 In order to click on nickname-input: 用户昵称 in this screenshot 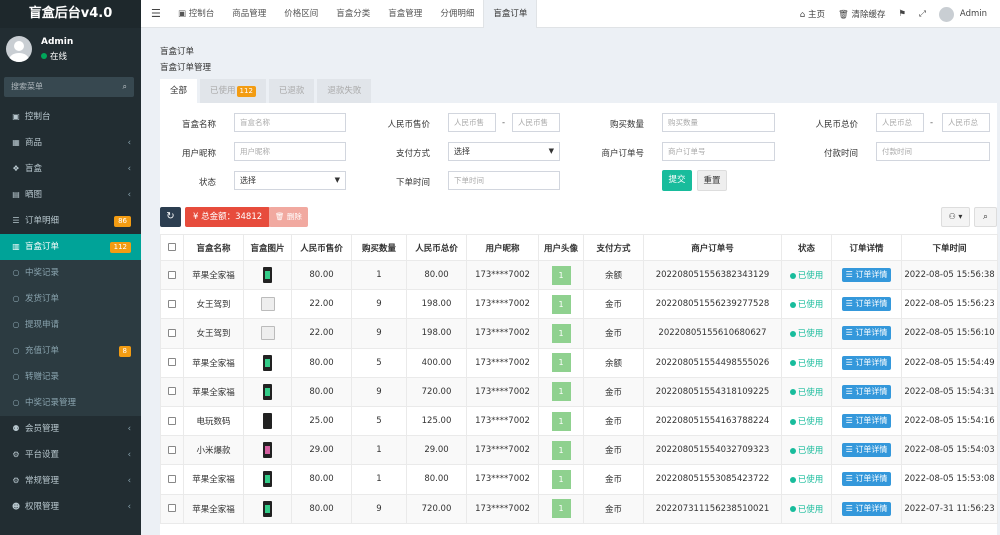, I will do `click(290, 151)`.